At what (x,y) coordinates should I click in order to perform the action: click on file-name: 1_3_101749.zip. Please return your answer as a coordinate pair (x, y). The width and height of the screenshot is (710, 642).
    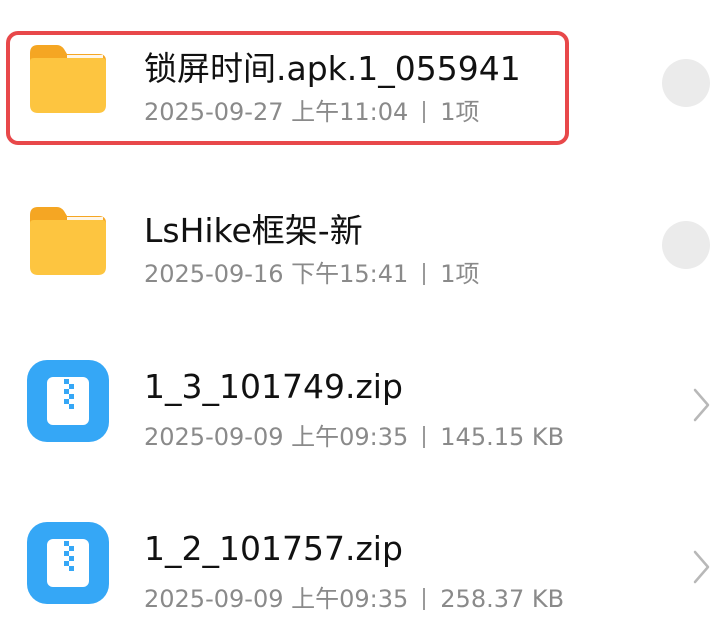
    Looking at the image, I should click on (273, 386).